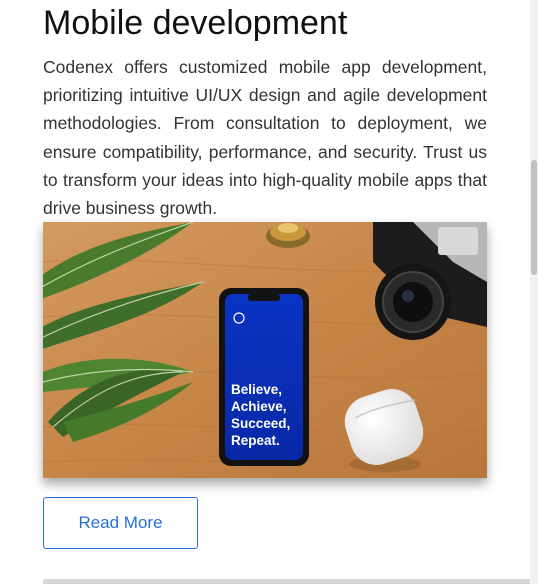 Image resolution: width=538 pixels, height=584 pixels. What do you see at coordinates (264, 377) in the screenshot?
I see `smartphone: Believe, Achieve, Succeed, Repeat.` at bounding box center [264, 377].